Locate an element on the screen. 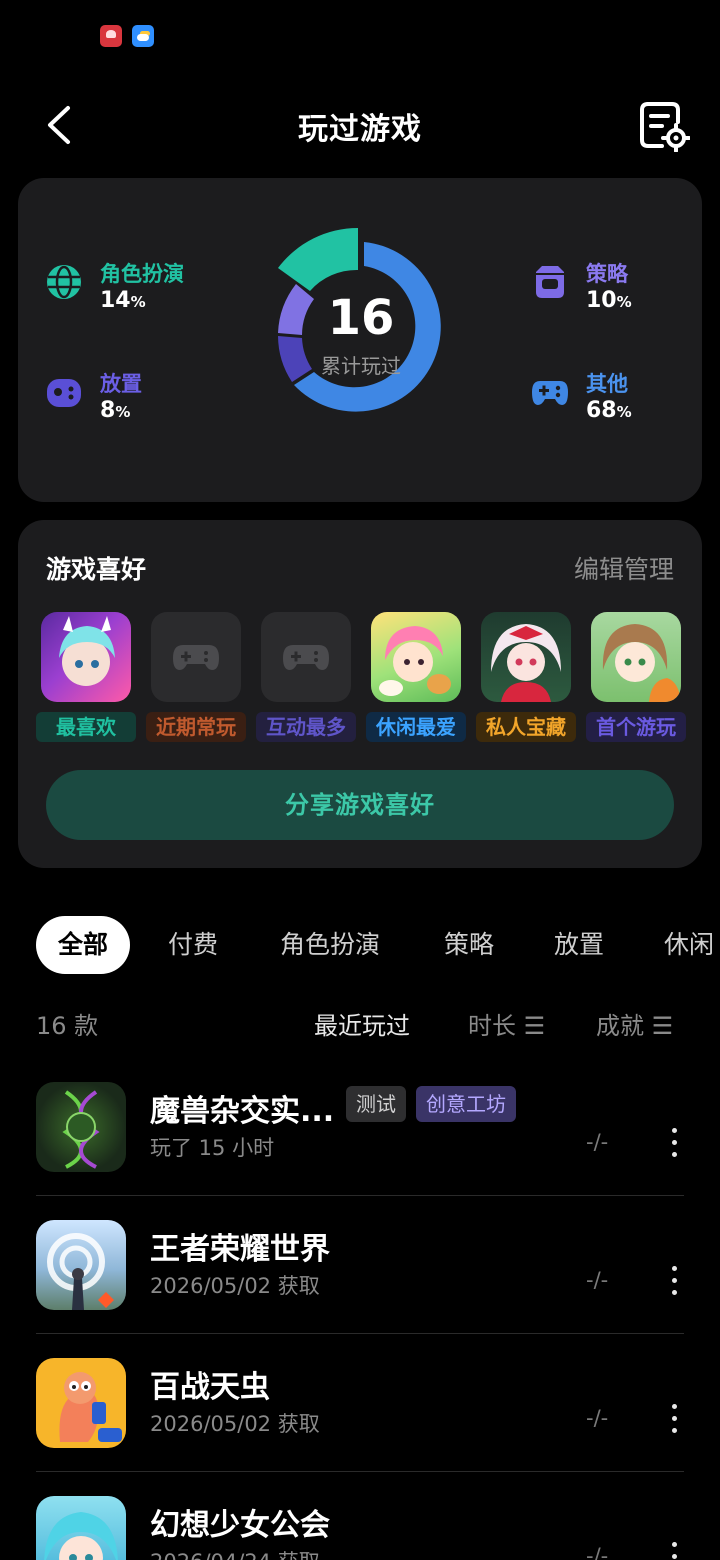 Image resolution: width=720 pixels, height=1560 pixels. list-settings-icon is located at coordinates (665, 127).